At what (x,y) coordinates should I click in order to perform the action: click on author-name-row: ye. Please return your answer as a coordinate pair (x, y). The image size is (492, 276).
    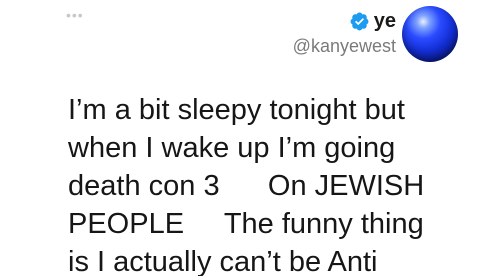
    Looking at the image, I should click on (344, 21).